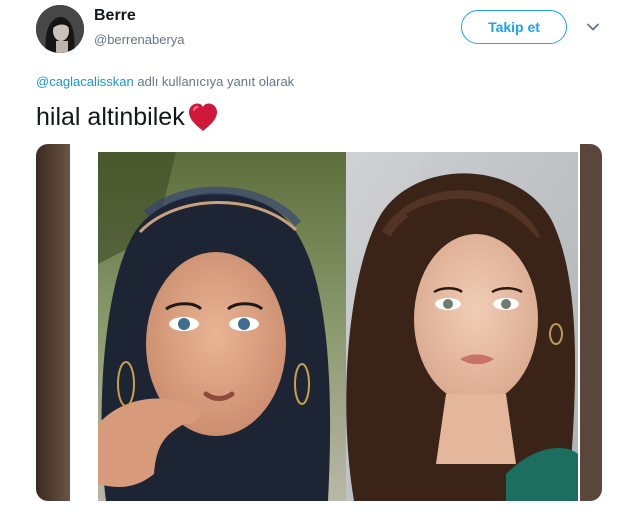  What do you see at coordinates (60, 29) in the screenshot?
I see `author-avatar` at bounding box center [60, 29].